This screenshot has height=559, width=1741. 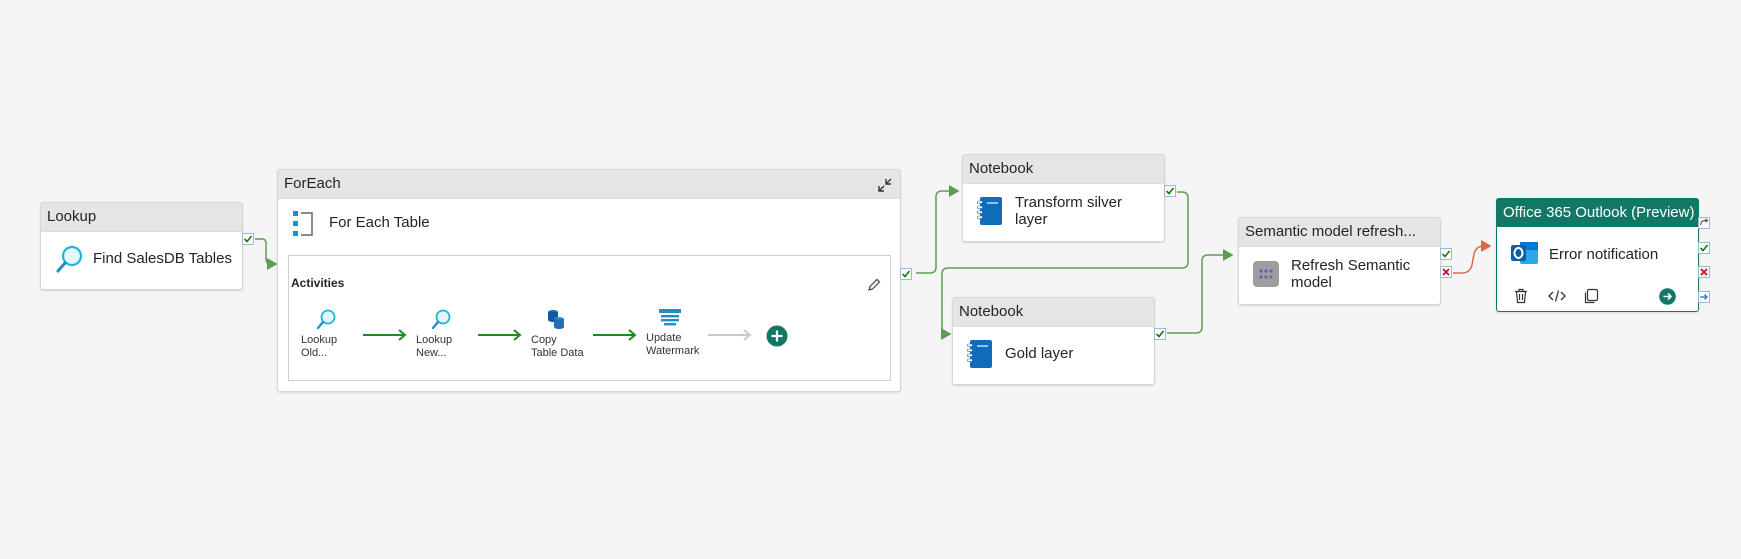 I want to click on outlook-icon, so click(x=1525, y=255).